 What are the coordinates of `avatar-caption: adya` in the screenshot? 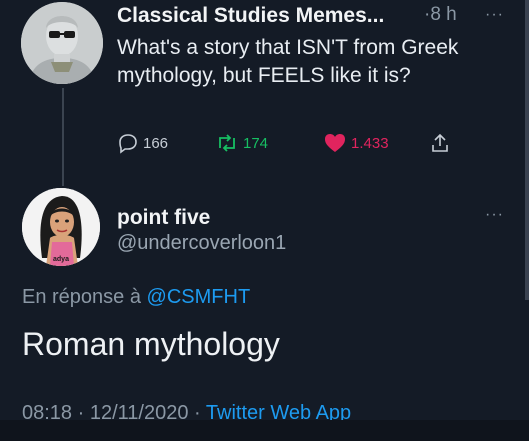 It's located at (61, 259).